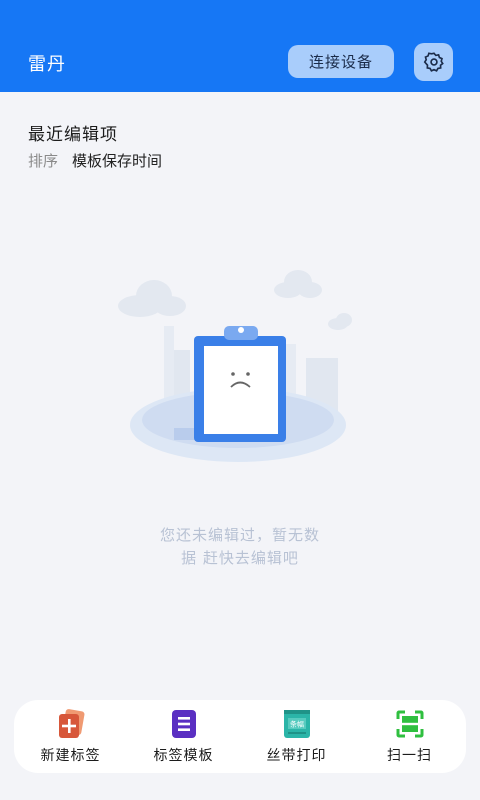  I want to click on nav-label-templates: 标签模板, so click(183, 737).